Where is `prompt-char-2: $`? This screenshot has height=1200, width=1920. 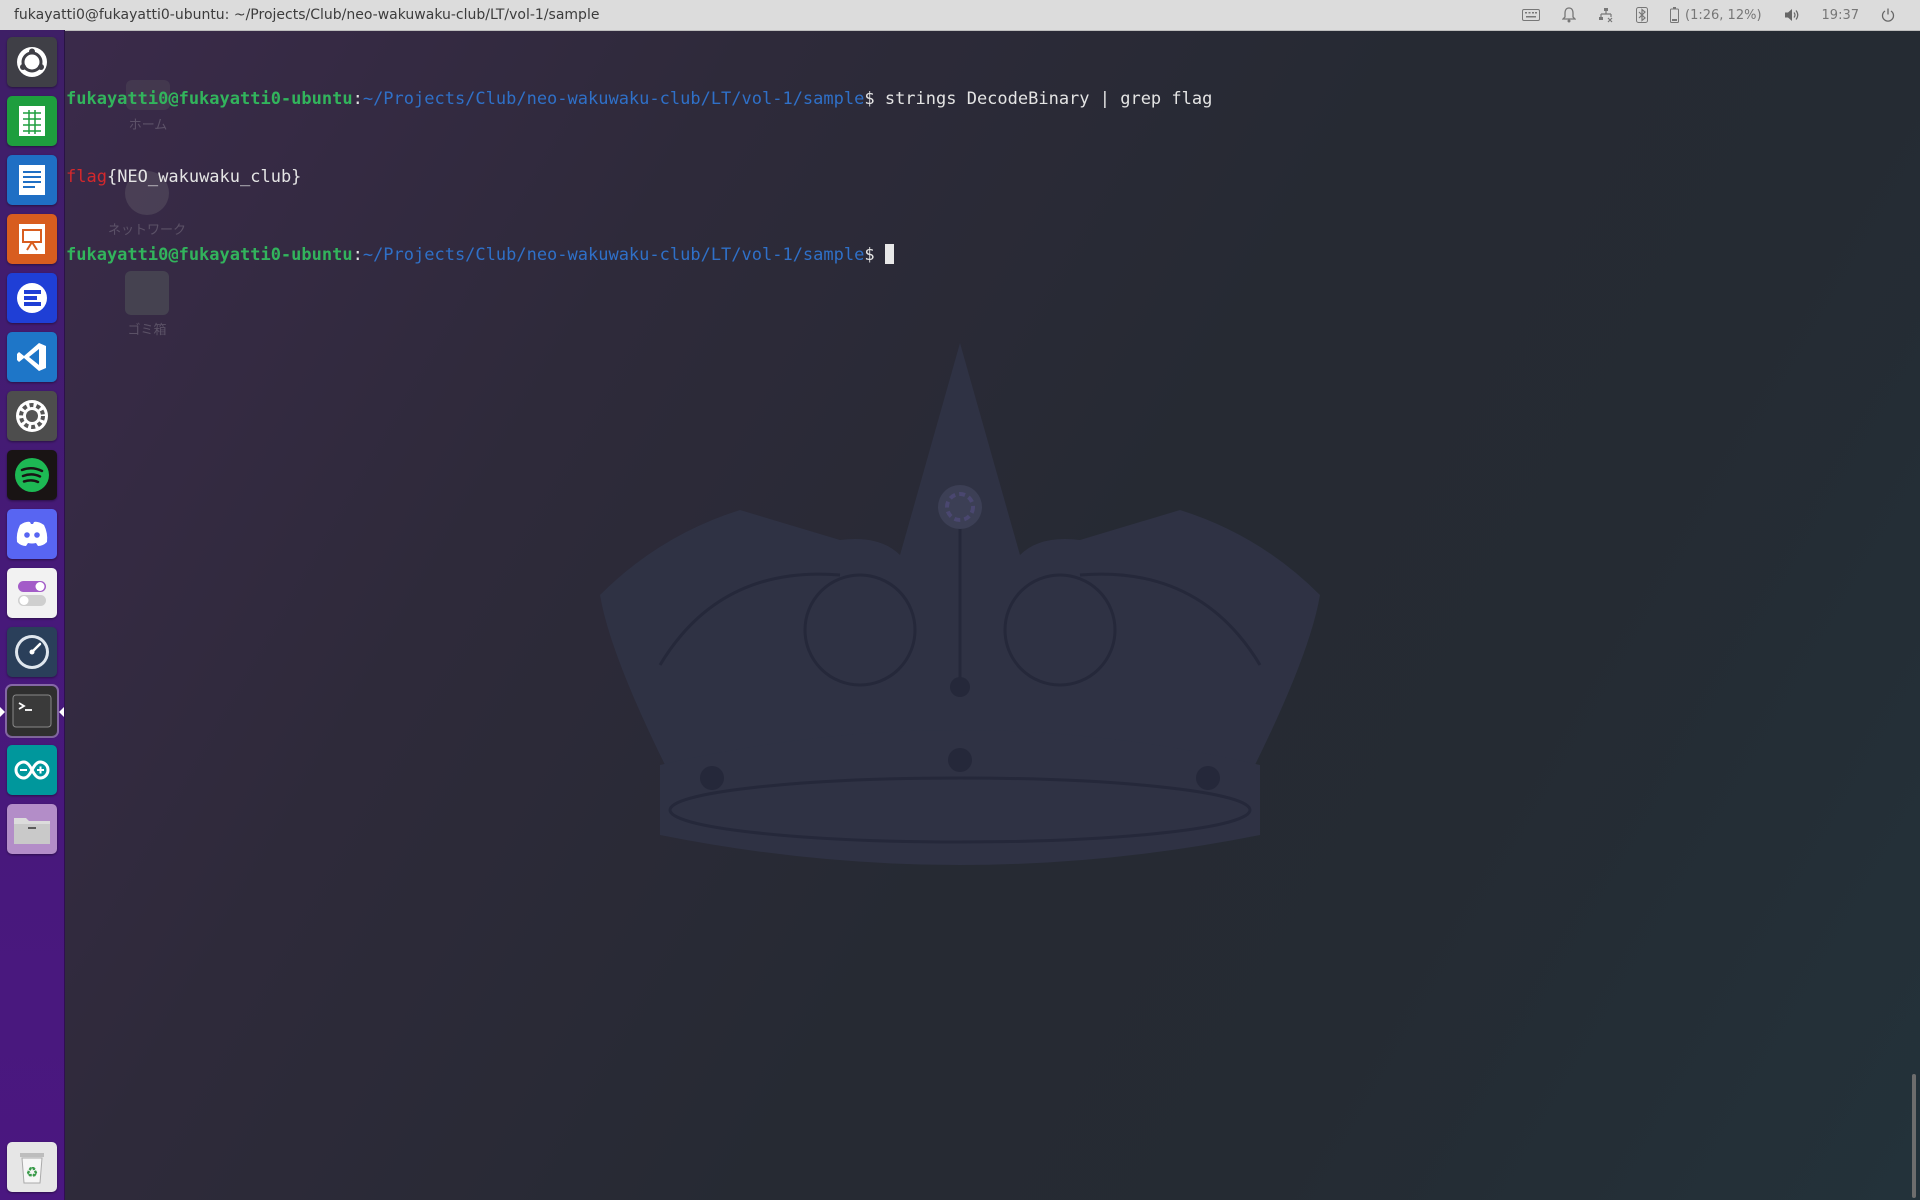
prompt-char-2: $ is located at coordinates (874, 255).